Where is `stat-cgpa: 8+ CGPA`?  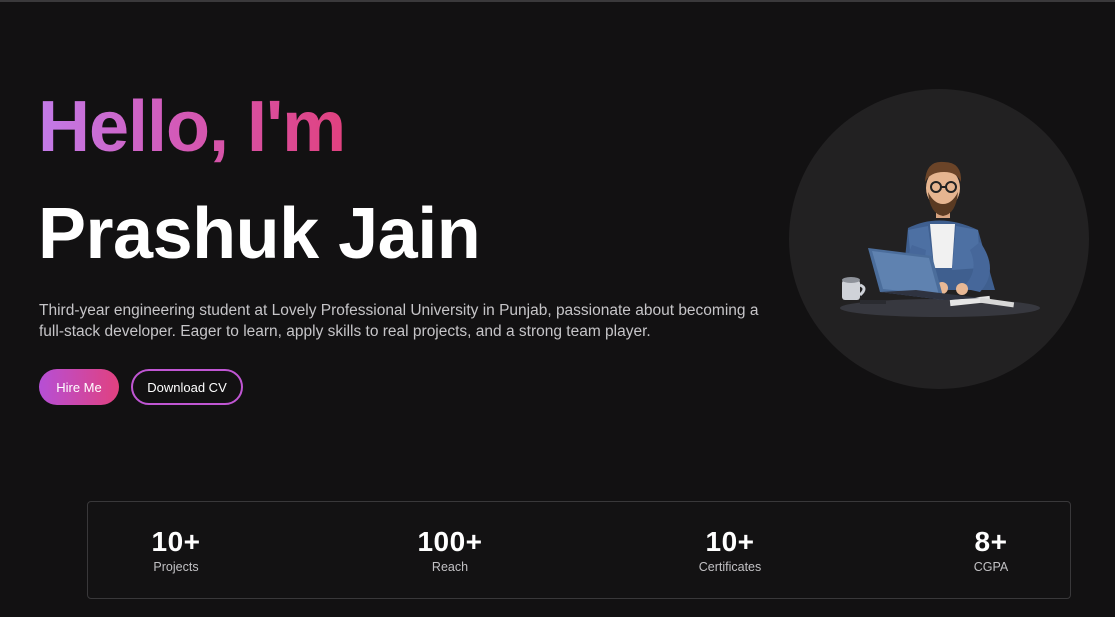
stat-cgpa: 8+ CGPA is located at coordinates (991, 550).